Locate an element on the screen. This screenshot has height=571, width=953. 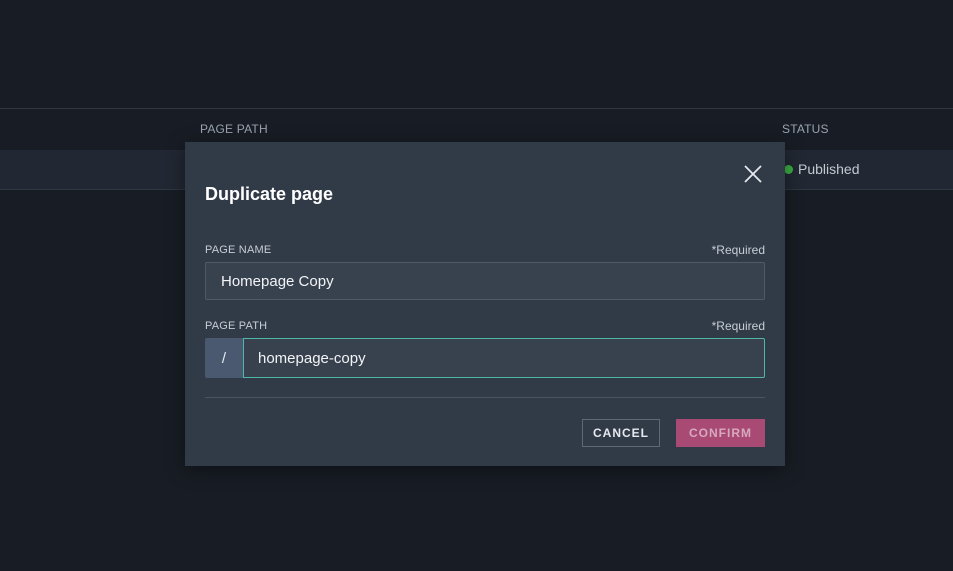
column-header-page-path: PAGE PATH is located at coordinates (234, 129).